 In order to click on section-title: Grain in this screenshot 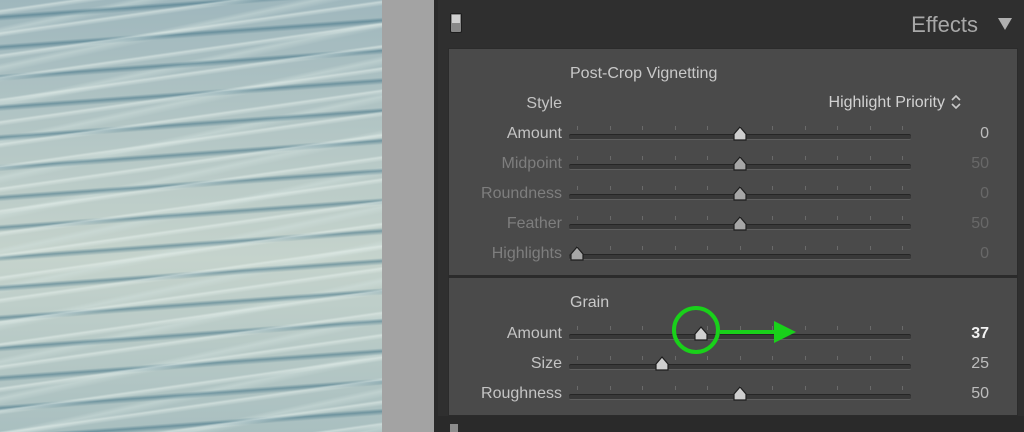, I will do `click(590, 302)`.